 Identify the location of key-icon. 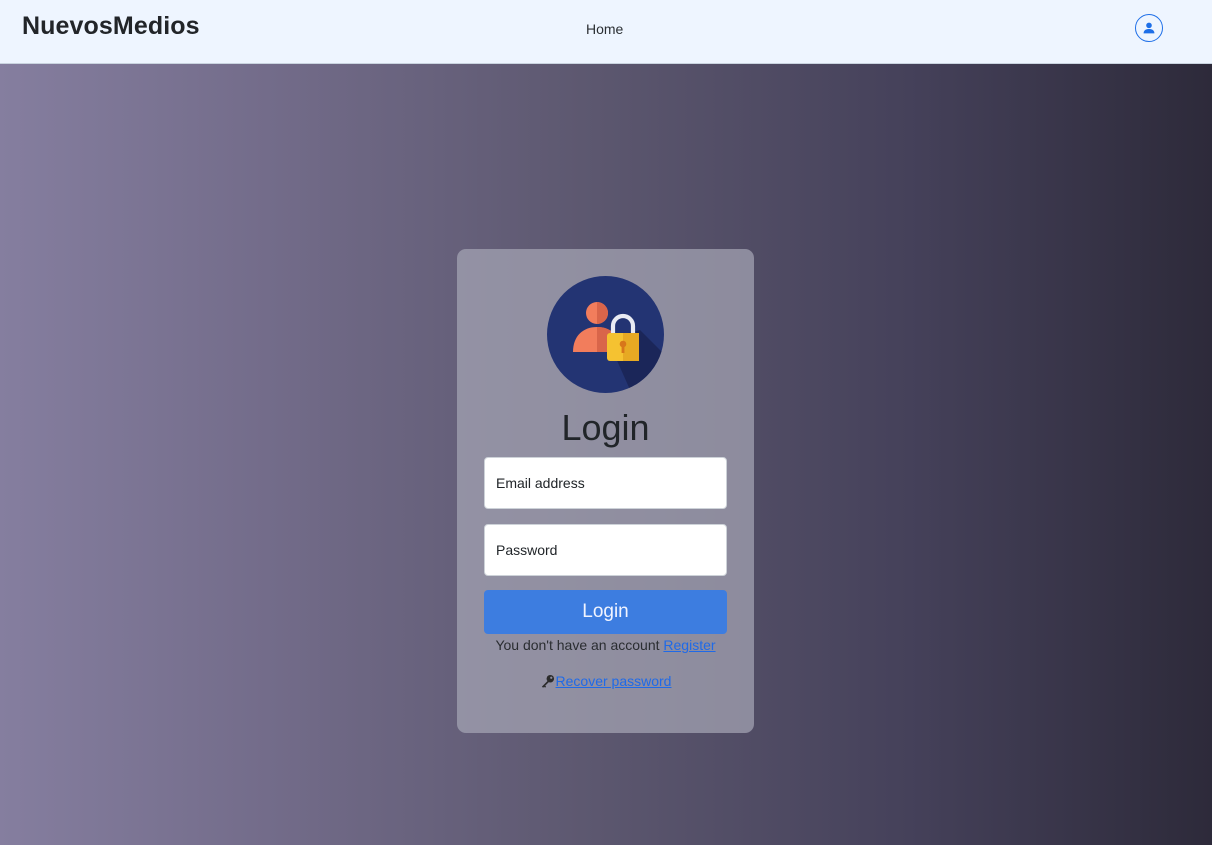
(547, 681).